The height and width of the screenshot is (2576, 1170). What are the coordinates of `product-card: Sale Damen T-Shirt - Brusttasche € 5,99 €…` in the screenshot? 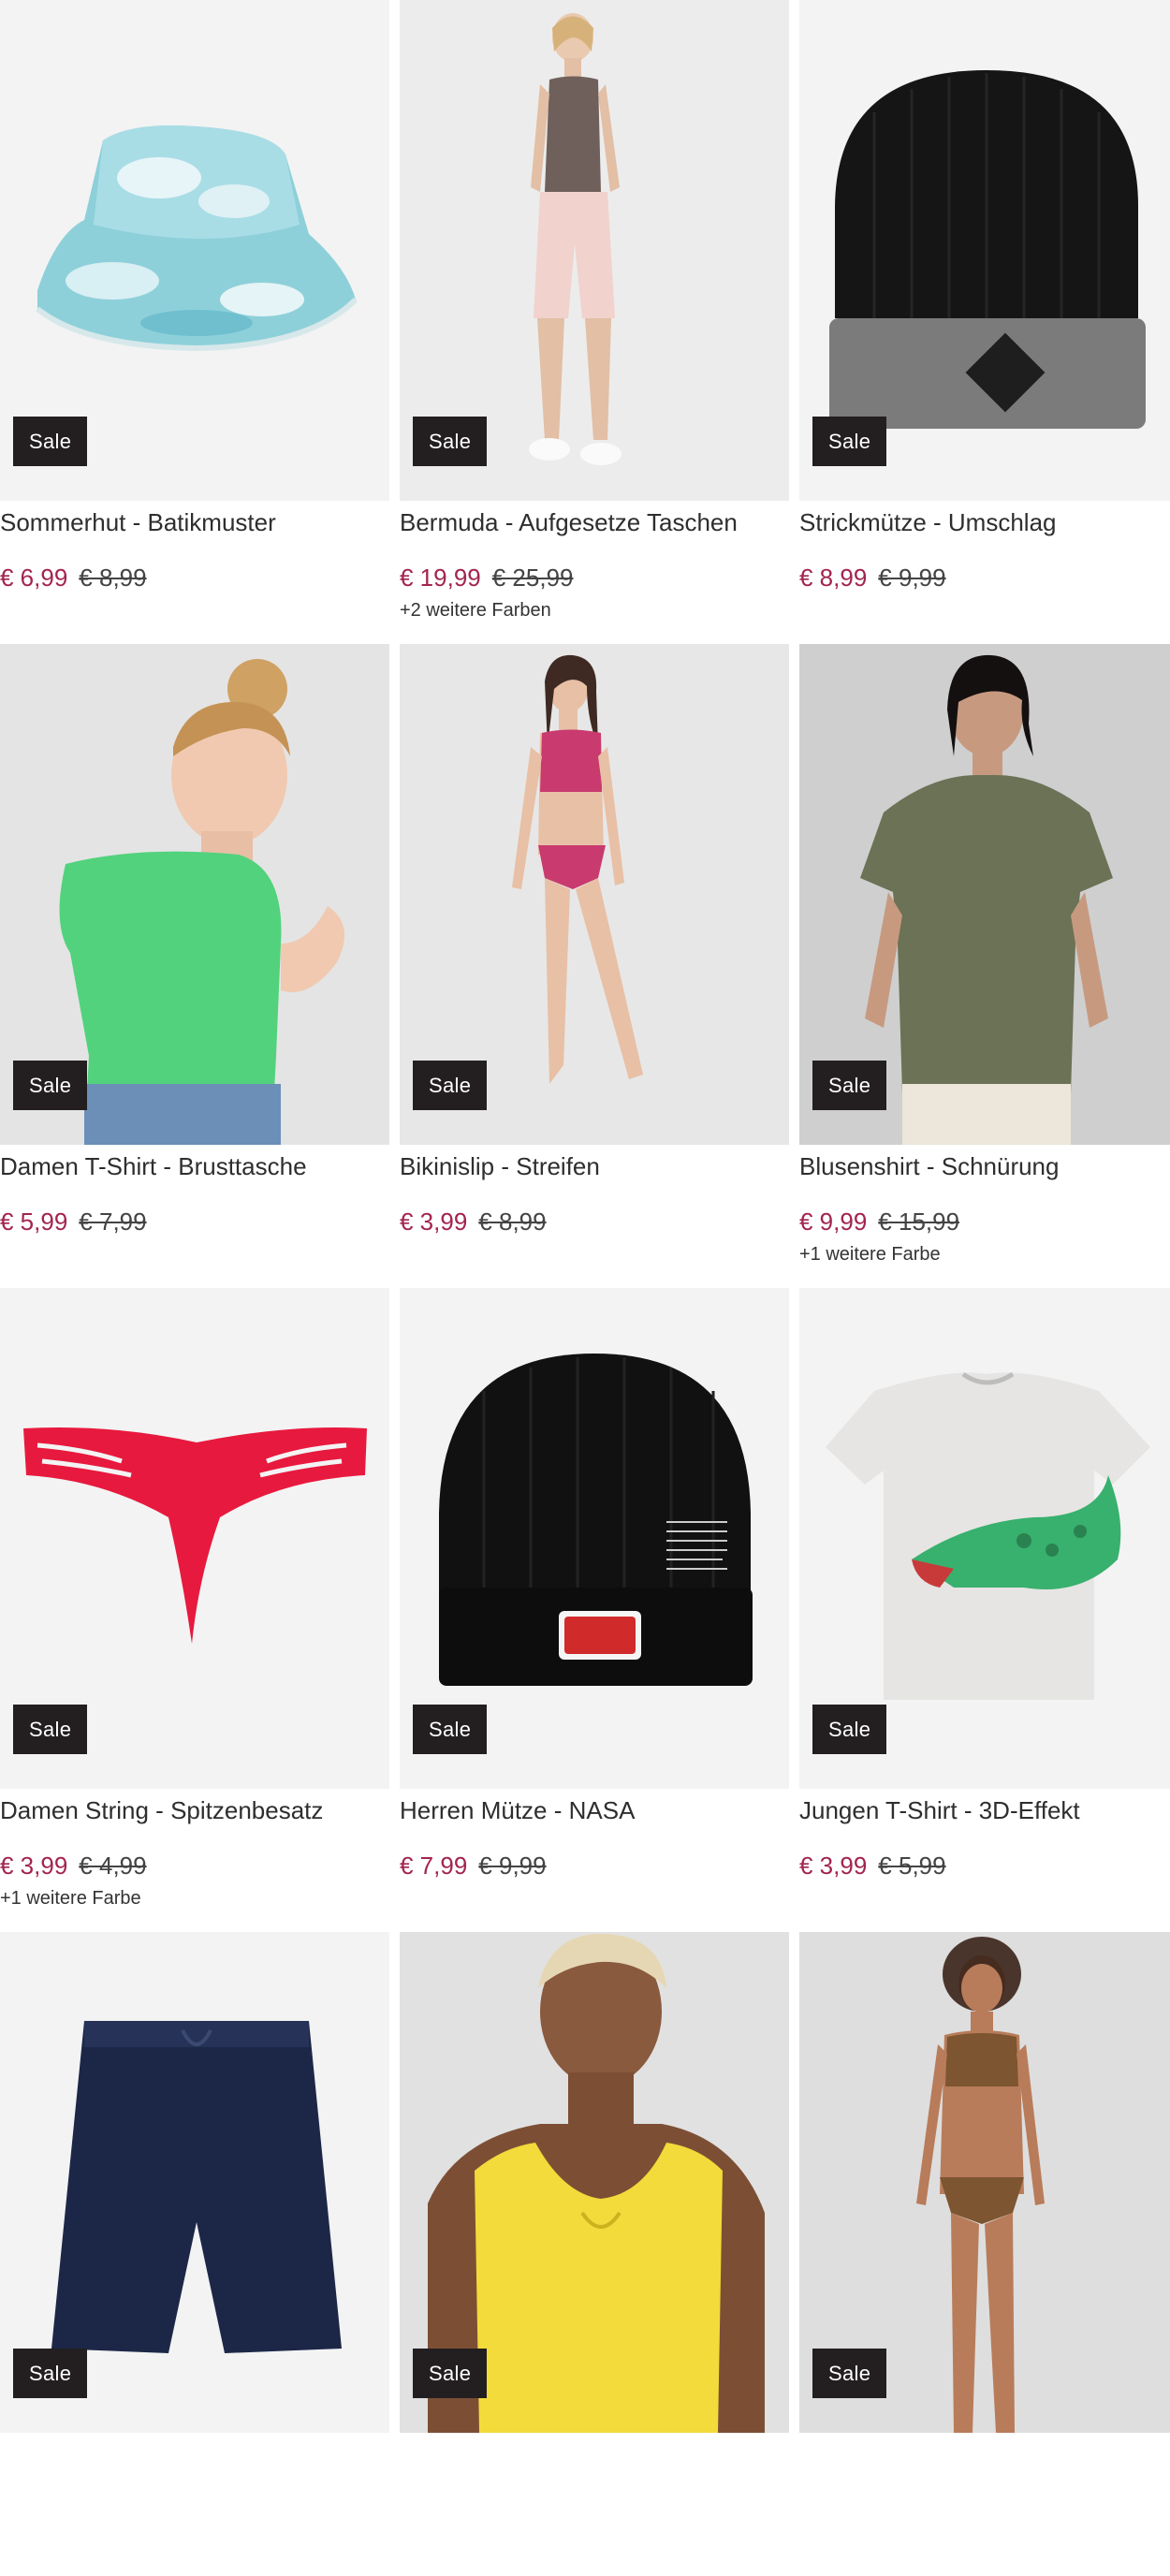 It's located at (194, 966).